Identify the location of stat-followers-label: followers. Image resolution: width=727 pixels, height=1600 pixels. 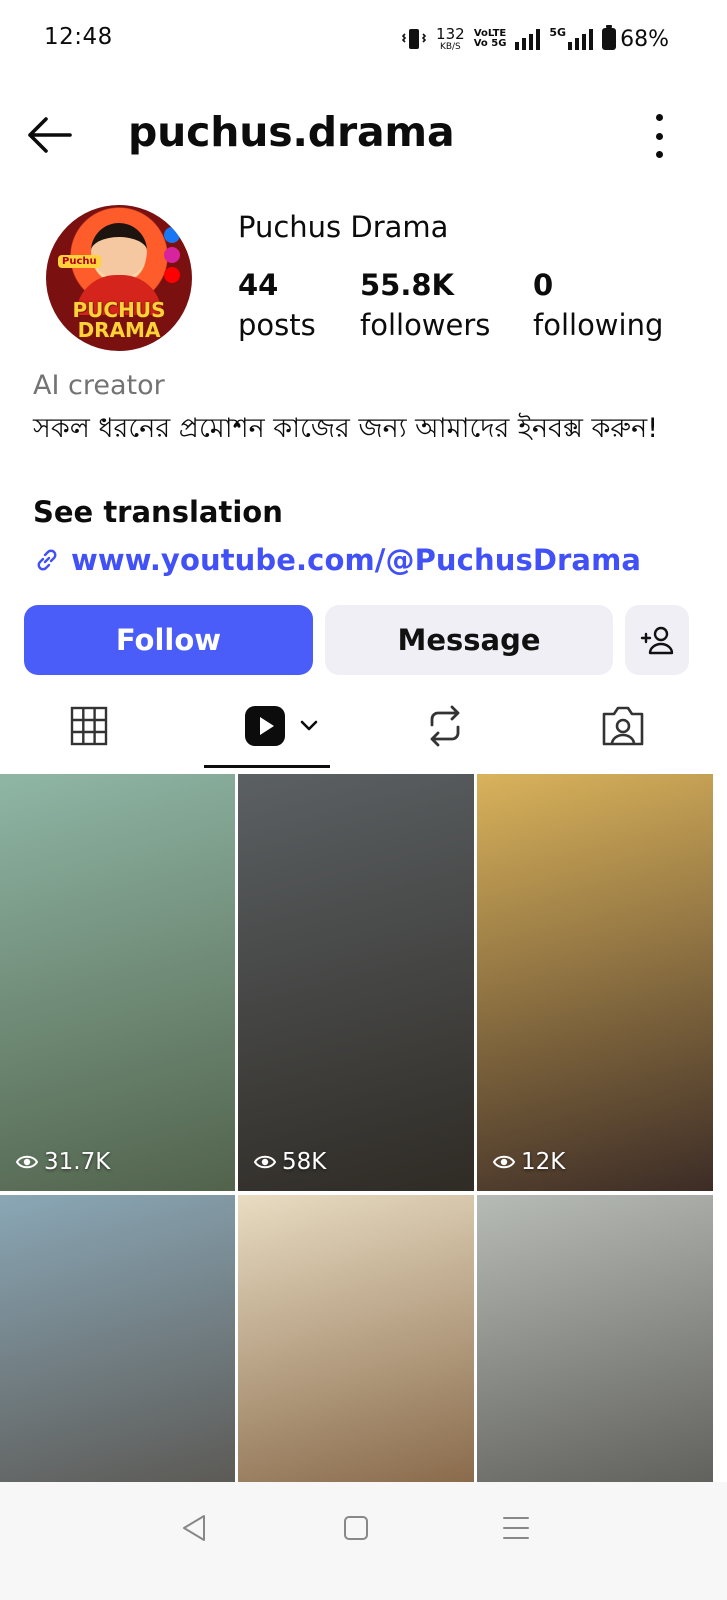
(425, 325).